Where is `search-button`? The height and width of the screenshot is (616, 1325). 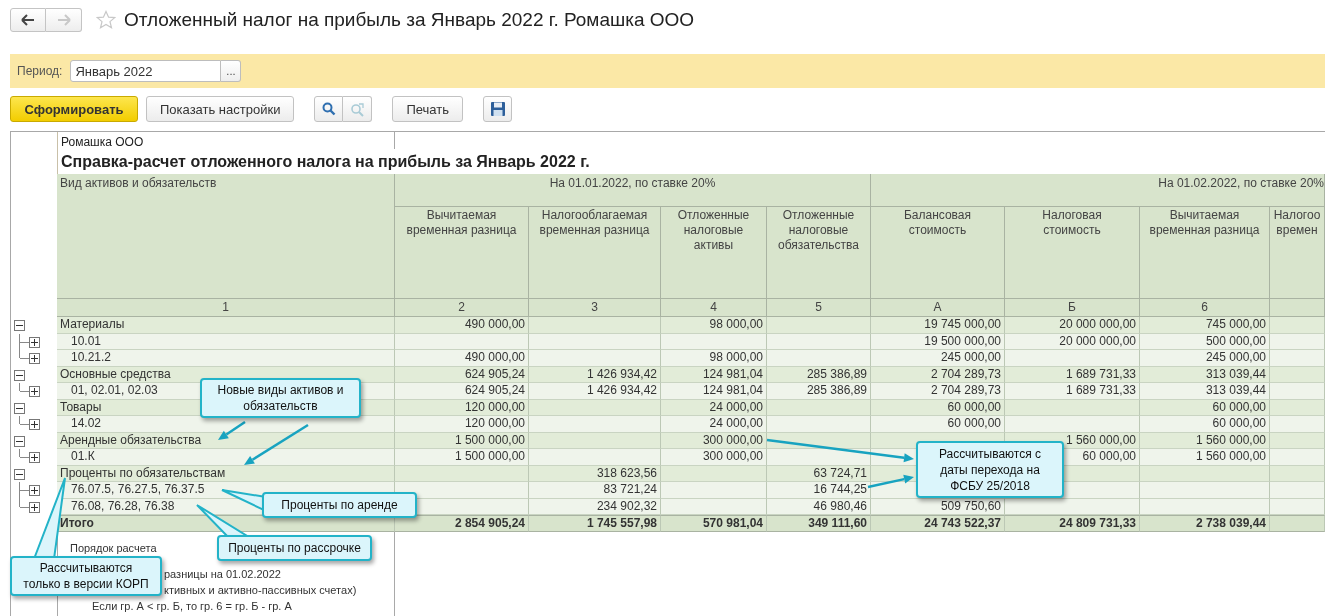 search-button is located at coordinates (329, 109).